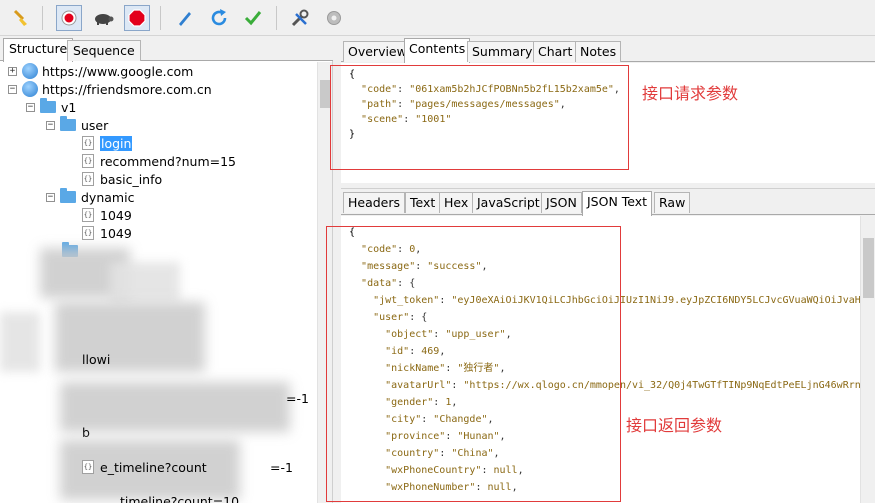 The height and width of the screenshot is (503, 875). I want to click on tree-row-request: {} e_timeline?count, so click(144, 467).